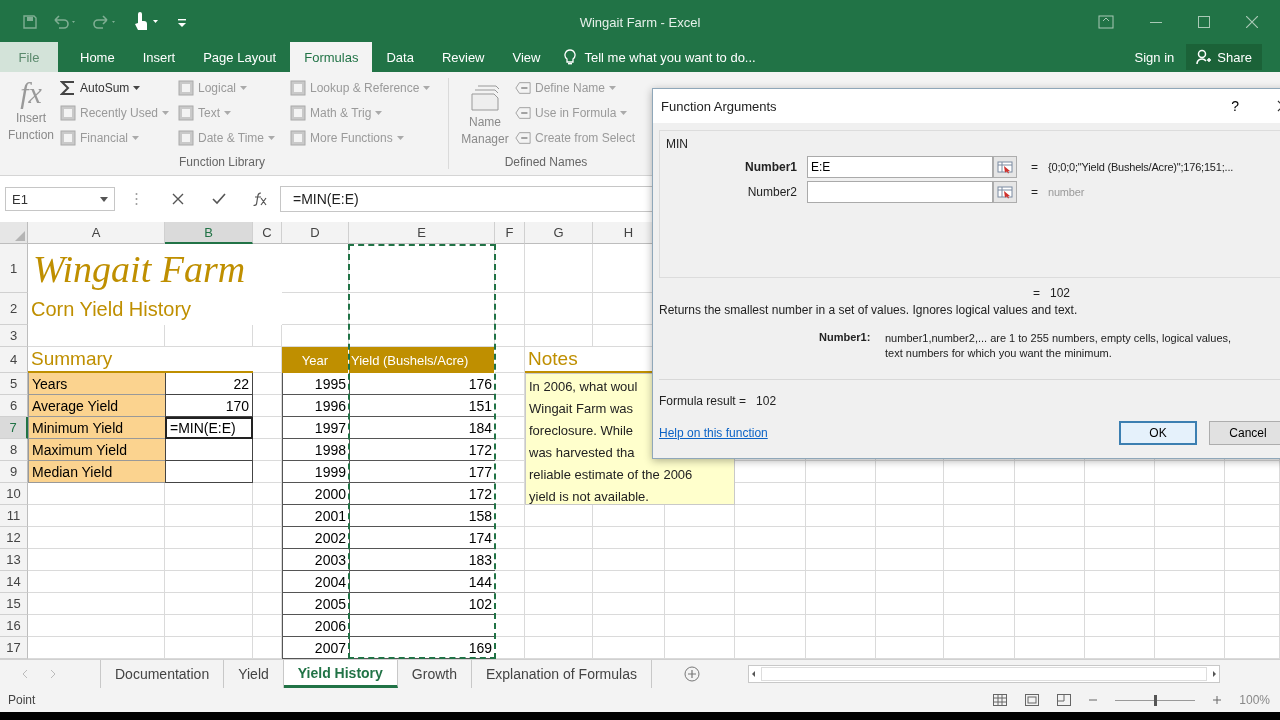 This screenshot has width=1280, height=720. Describe the element at coordinates (1032, 700) in the screenshot. I see `page-layout-icon` at that location.